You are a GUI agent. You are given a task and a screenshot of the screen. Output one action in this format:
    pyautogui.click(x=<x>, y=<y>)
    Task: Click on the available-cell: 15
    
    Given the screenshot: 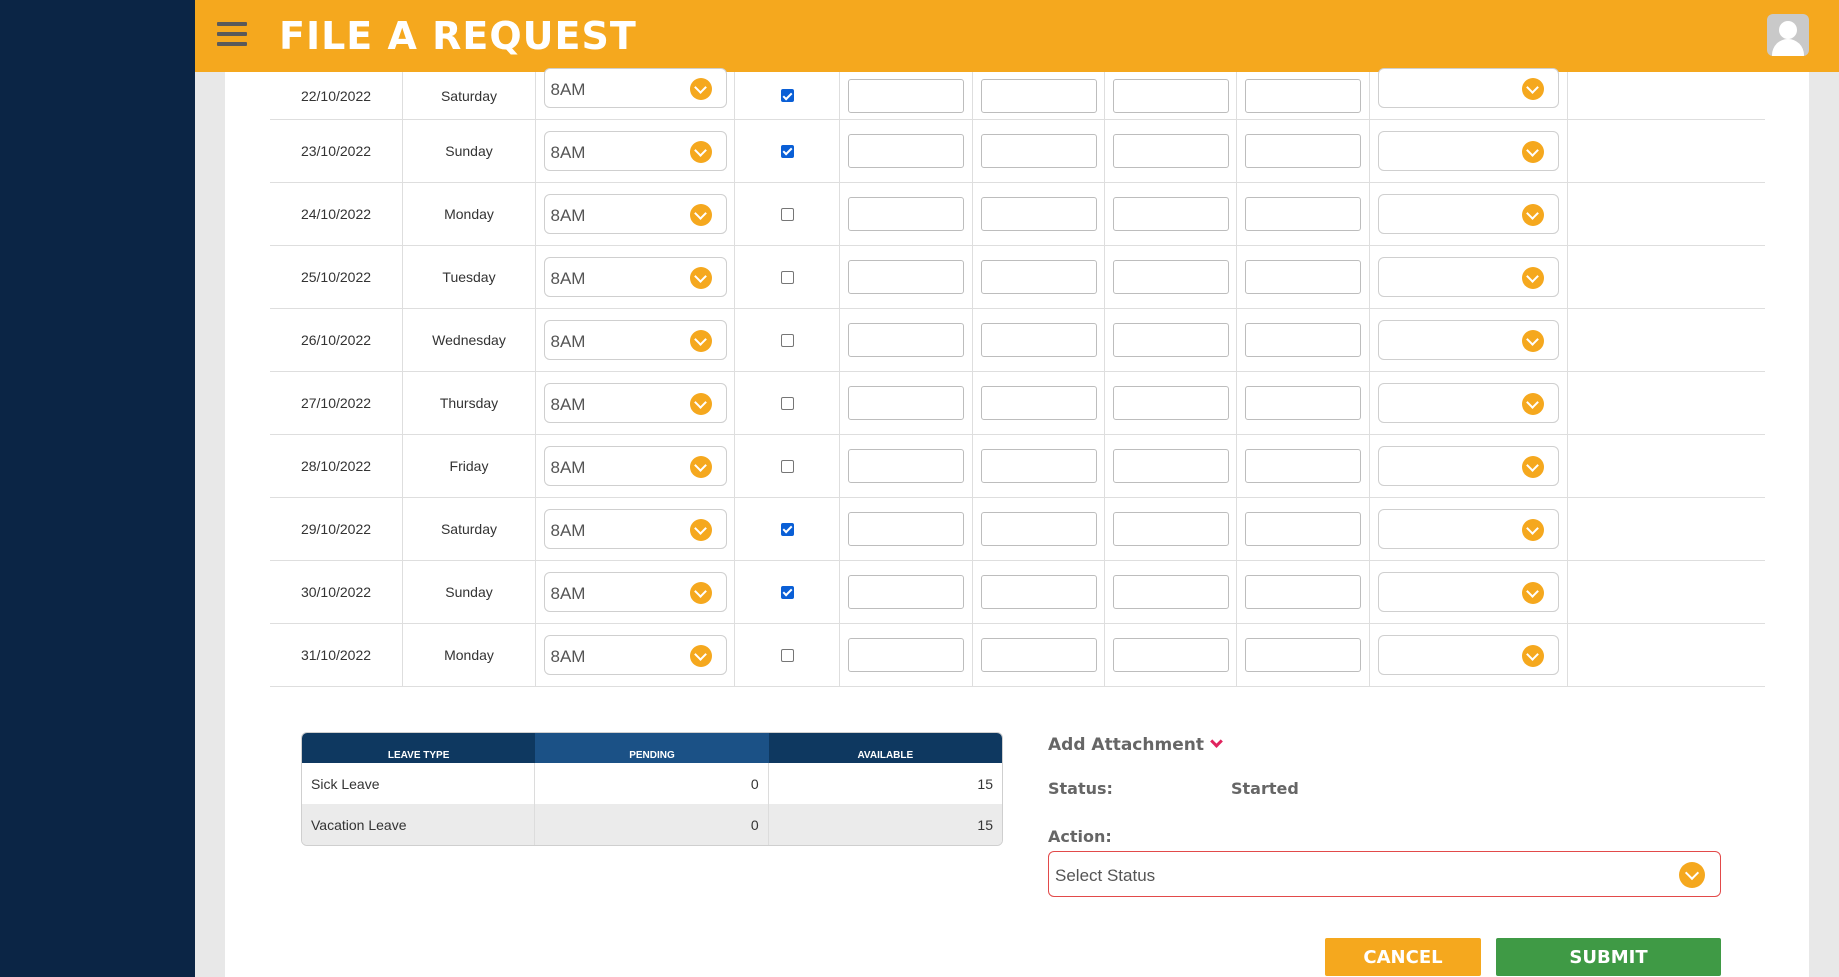 What is the action you would take?
    pyautogui.click(x=985, y=783)
    